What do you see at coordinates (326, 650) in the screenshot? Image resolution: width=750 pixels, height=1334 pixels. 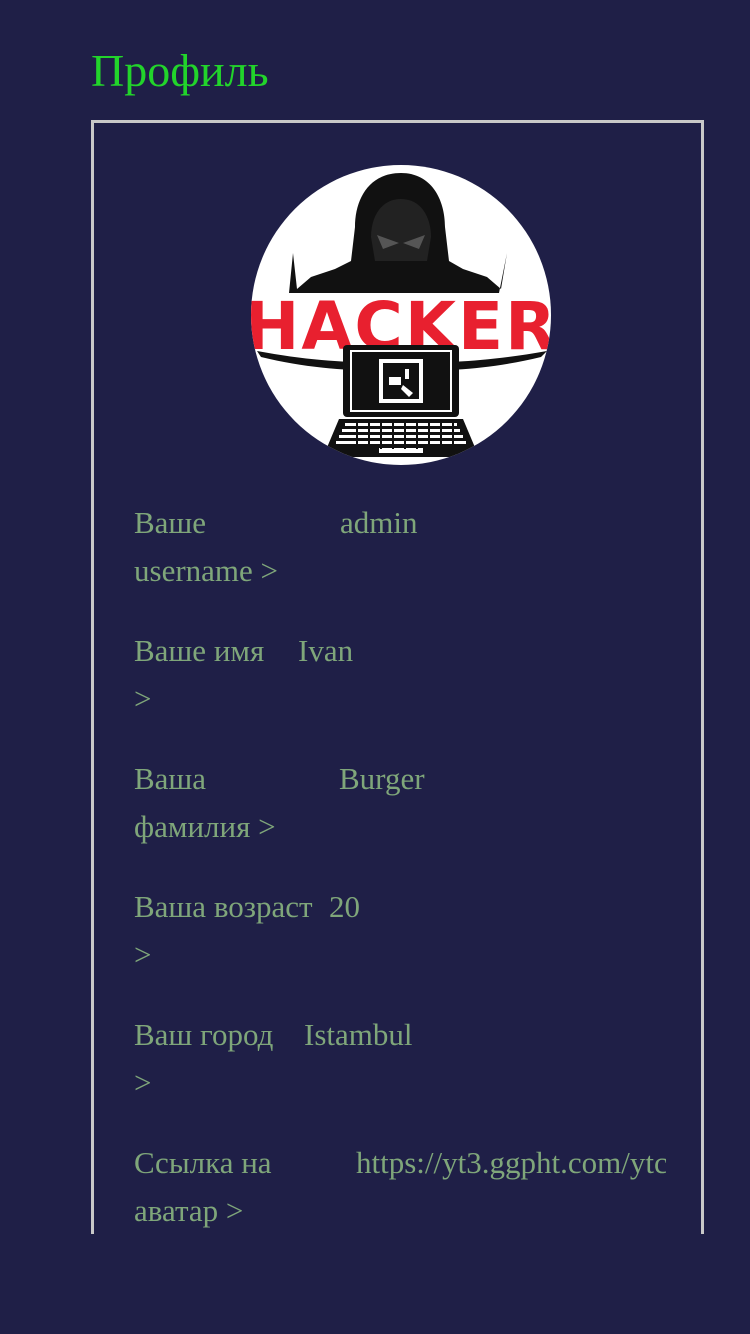 I see `field-value: Ivan` at bounding box center [326, 650].